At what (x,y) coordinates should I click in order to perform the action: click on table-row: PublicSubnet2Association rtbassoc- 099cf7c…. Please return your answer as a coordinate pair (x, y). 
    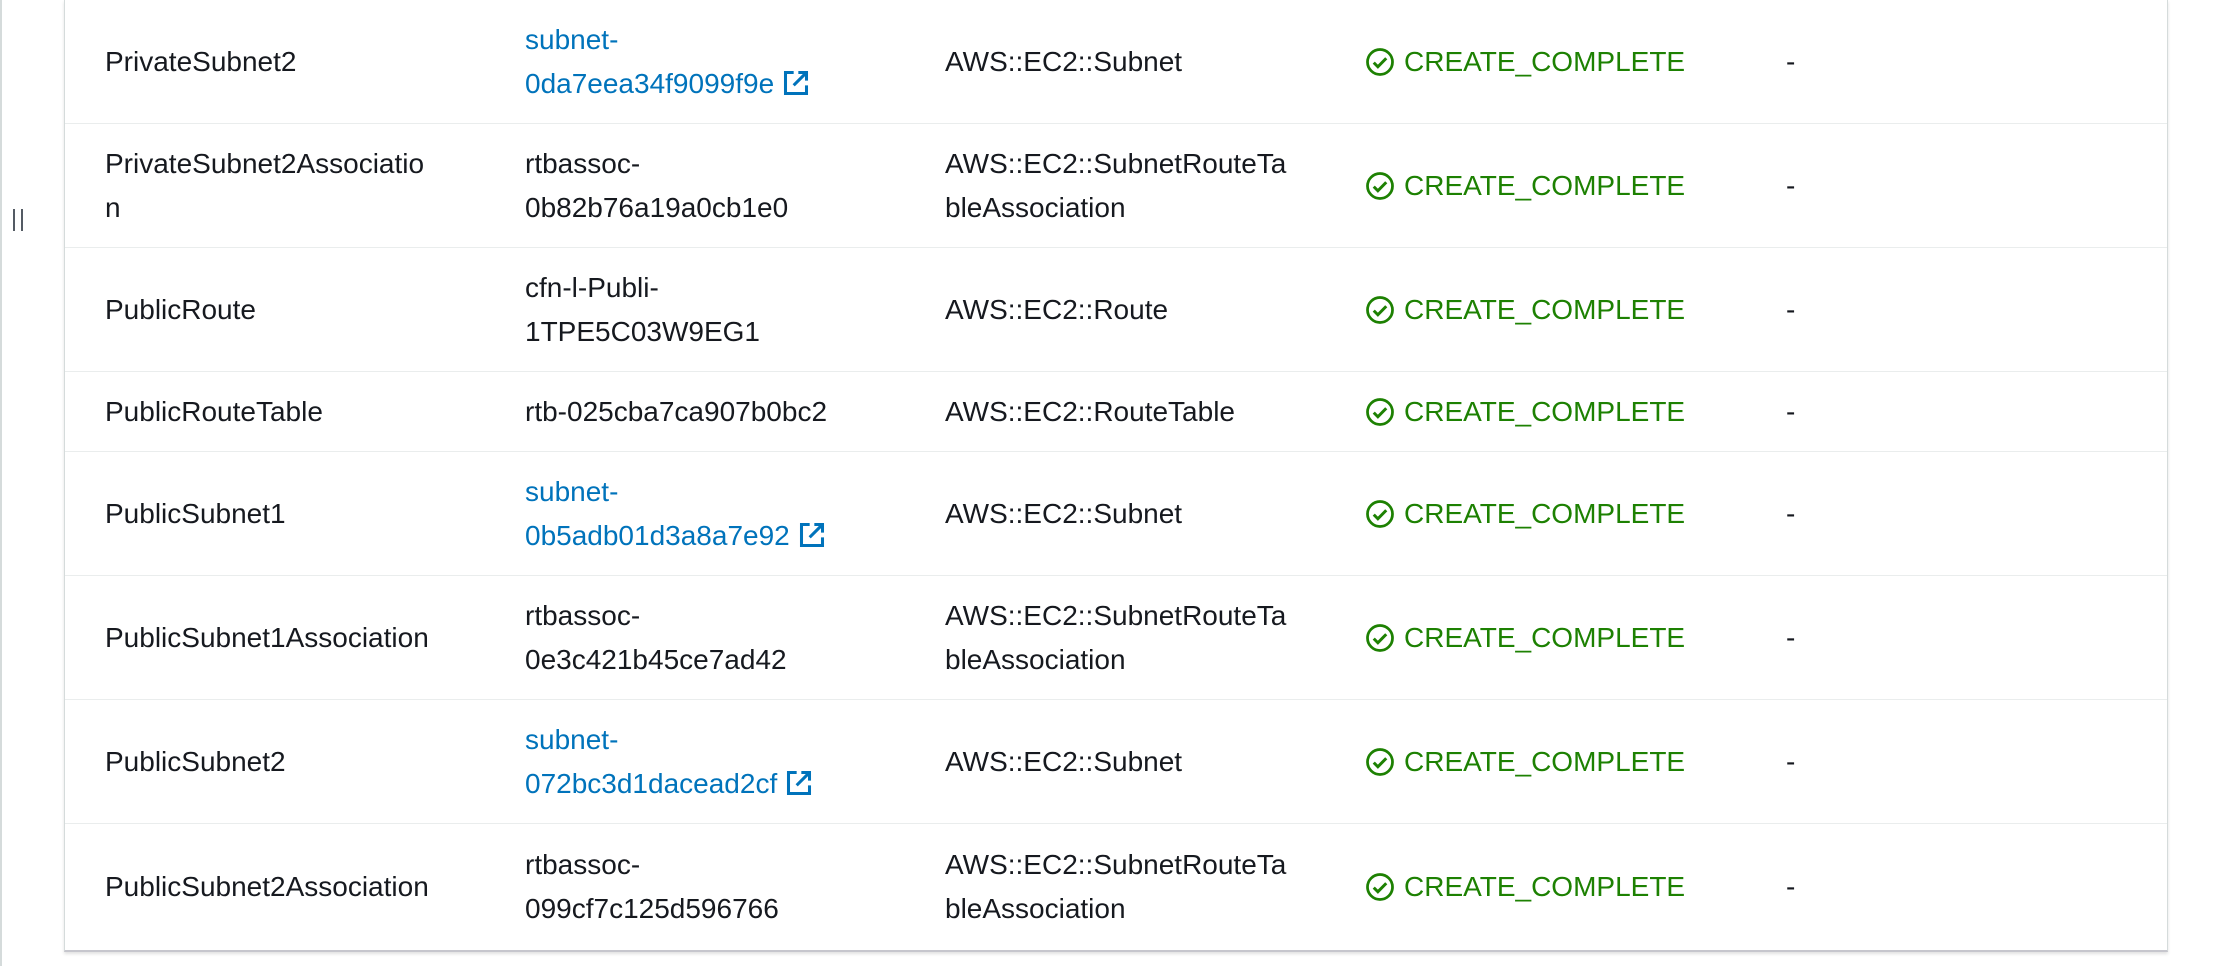
    Looking at the image, I should click on (1116, 887).